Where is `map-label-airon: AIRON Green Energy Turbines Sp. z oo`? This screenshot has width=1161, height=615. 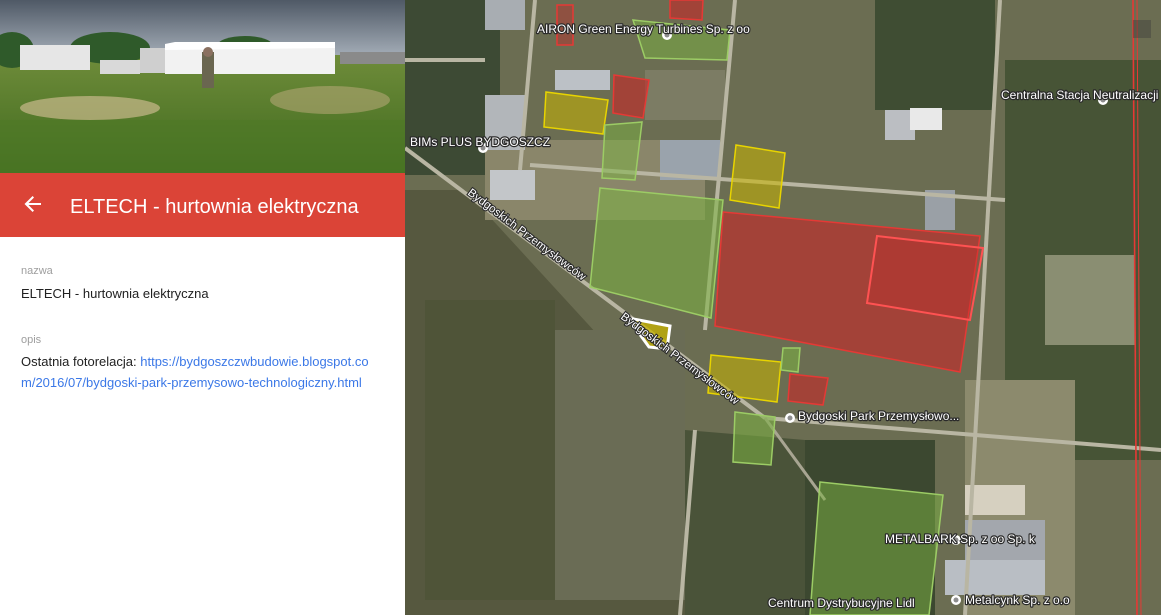 map-label-airon: AIRON Green Energy Turbines Sp. z oo is located at coordinates (643, 29).